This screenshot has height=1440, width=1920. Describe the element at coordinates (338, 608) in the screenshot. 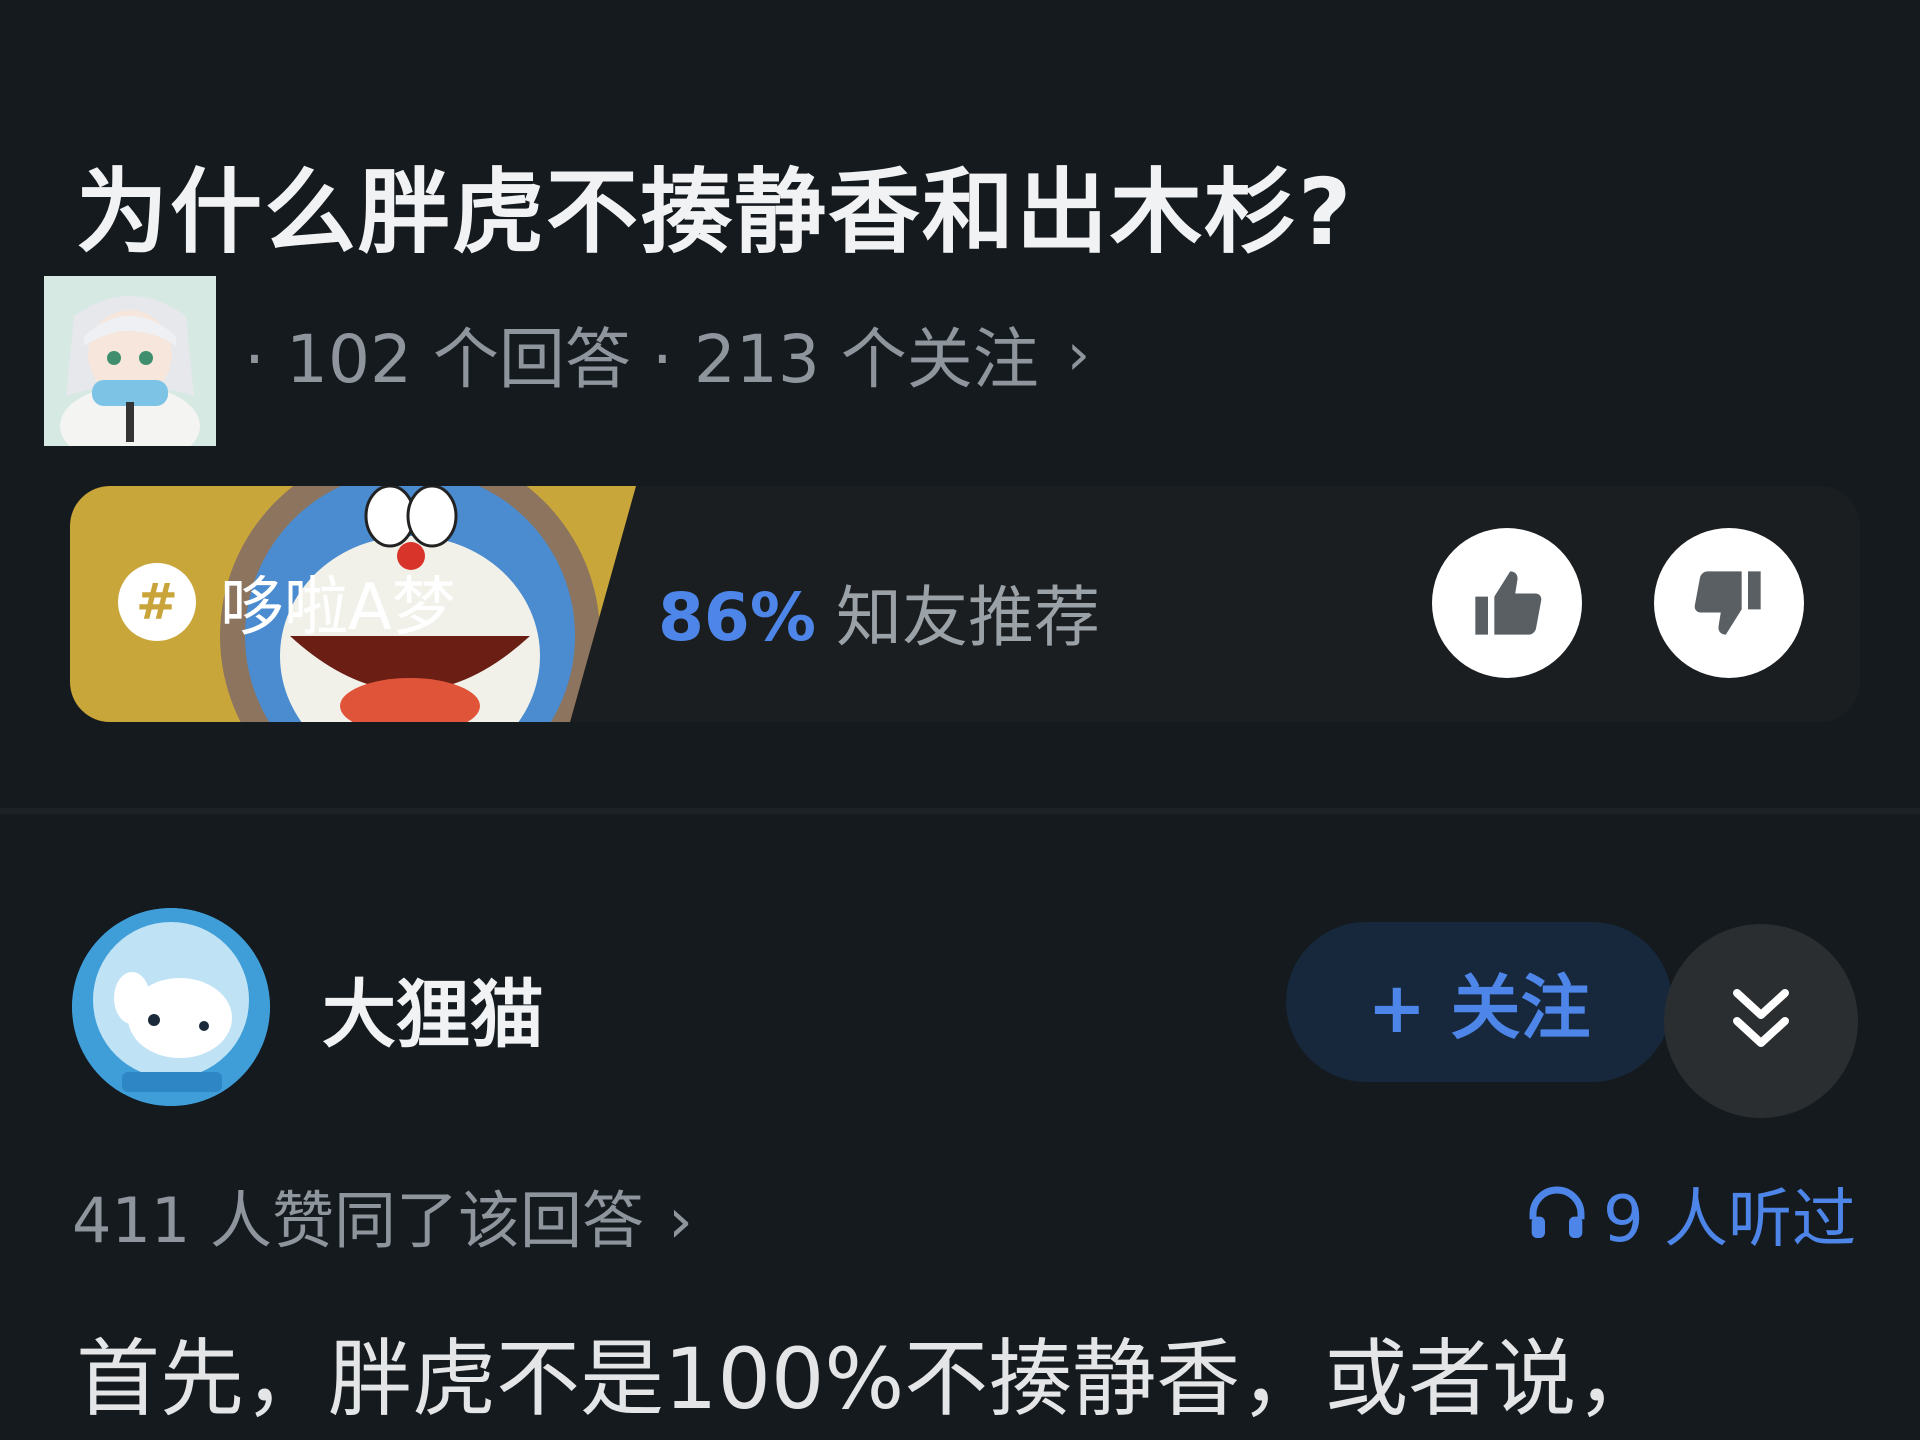

I see `topic-name: 哆啦A梦` at that location.